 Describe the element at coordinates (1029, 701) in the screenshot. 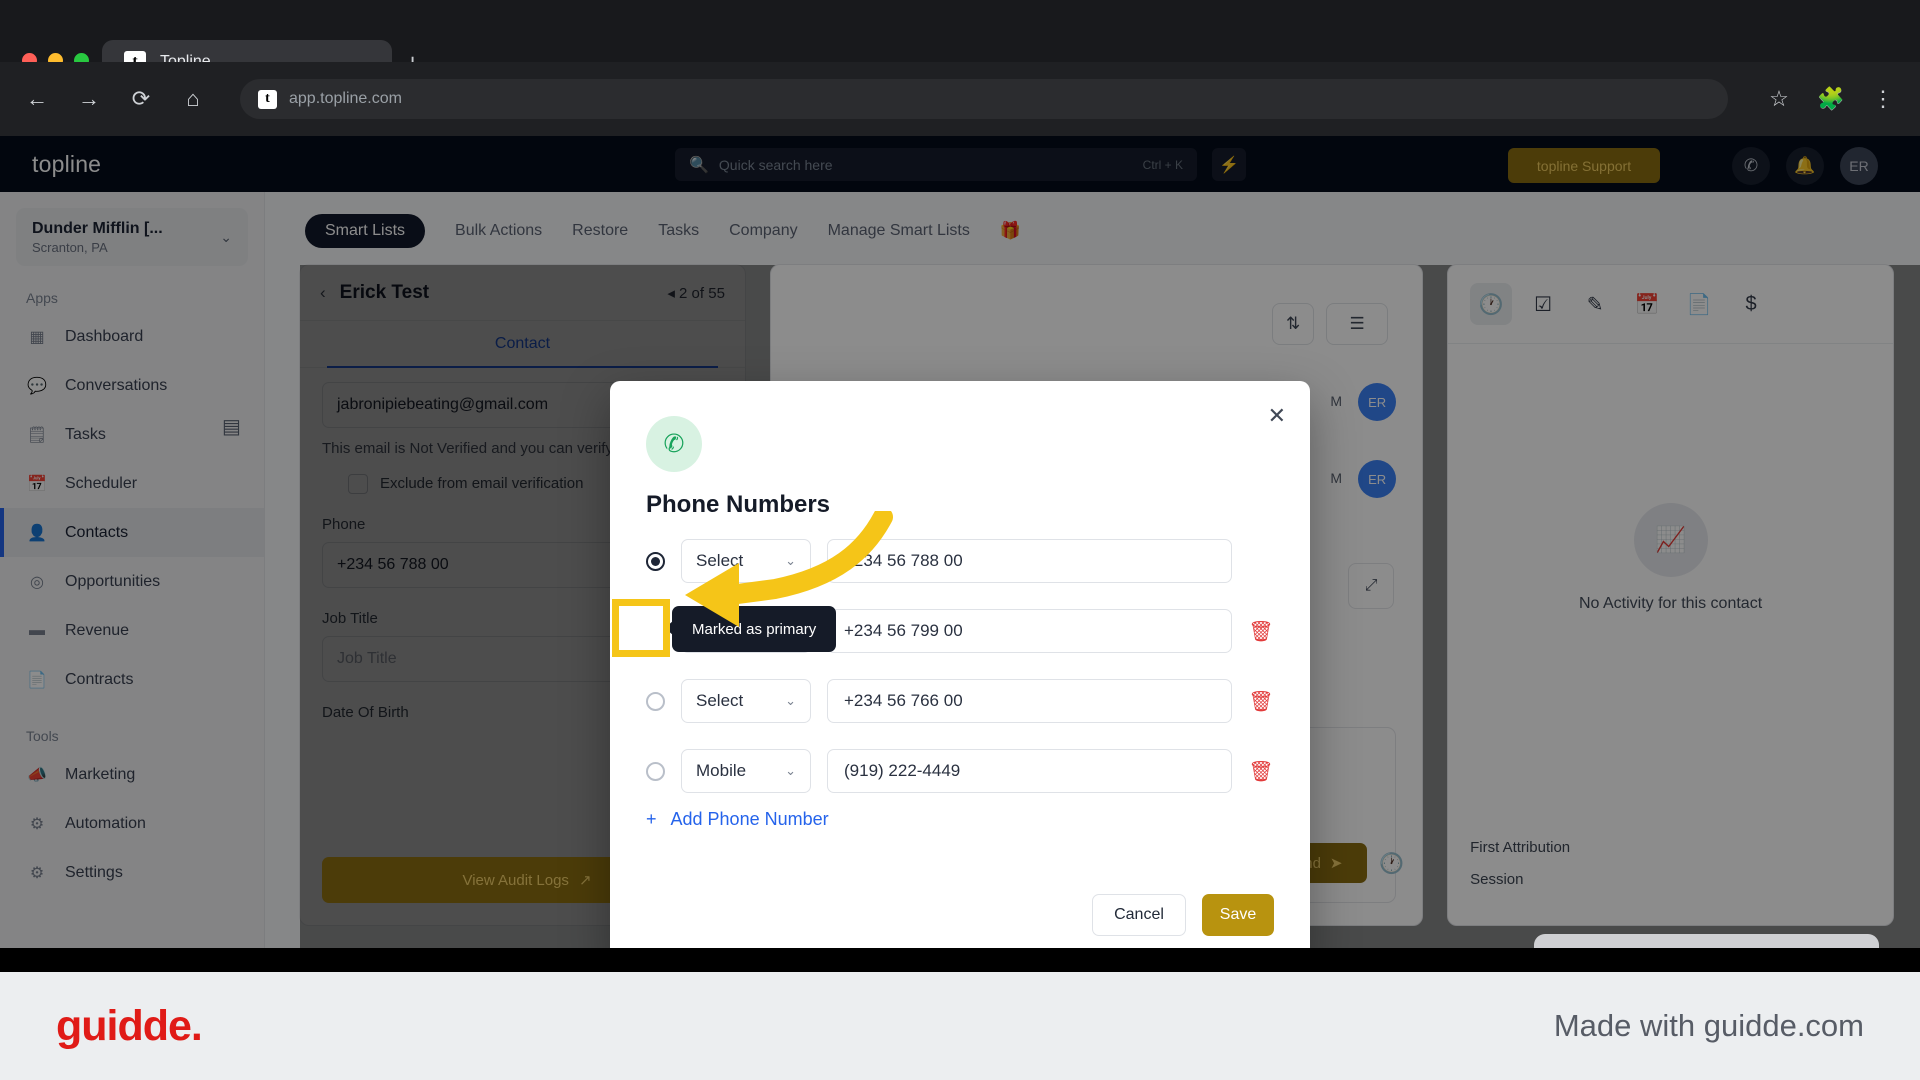

I see `phone-number-input: +234 56 766 00` at that location.